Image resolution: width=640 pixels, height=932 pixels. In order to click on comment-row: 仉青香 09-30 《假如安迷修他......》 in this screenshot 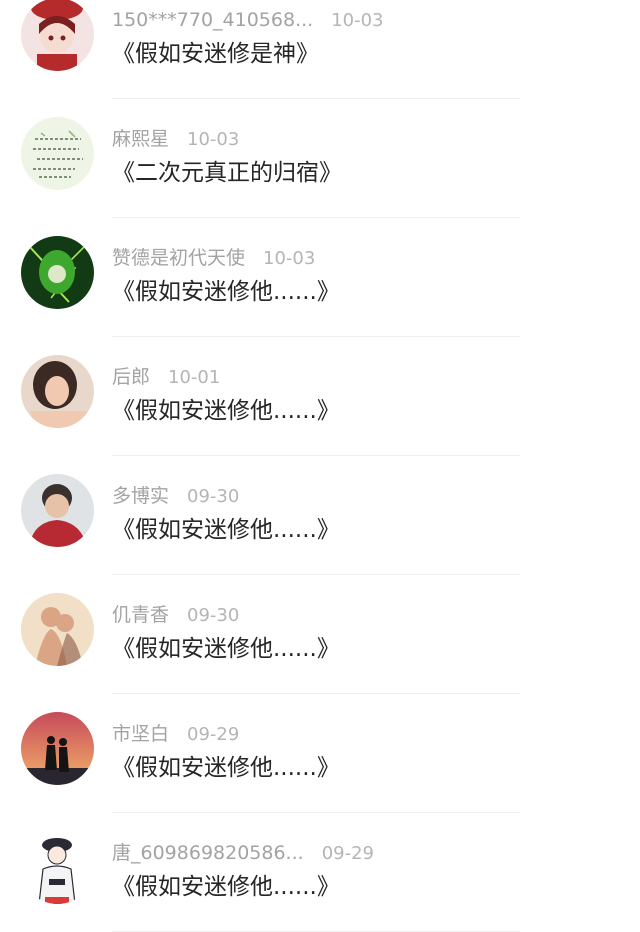, I will do `click(320, 634)`.